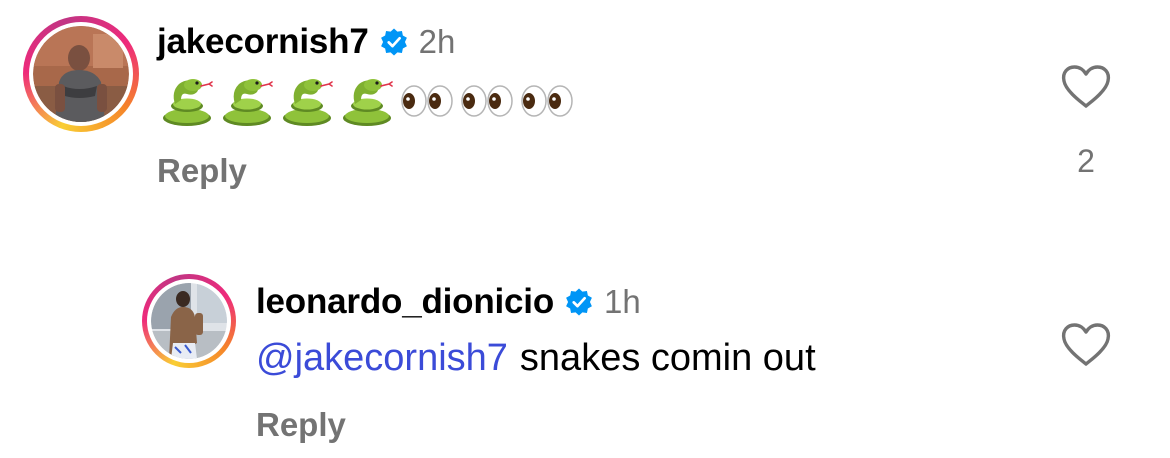 This screenshot has width=1170, height=458. I want to click on comment-username: jakecornish7, so click(263, 42).